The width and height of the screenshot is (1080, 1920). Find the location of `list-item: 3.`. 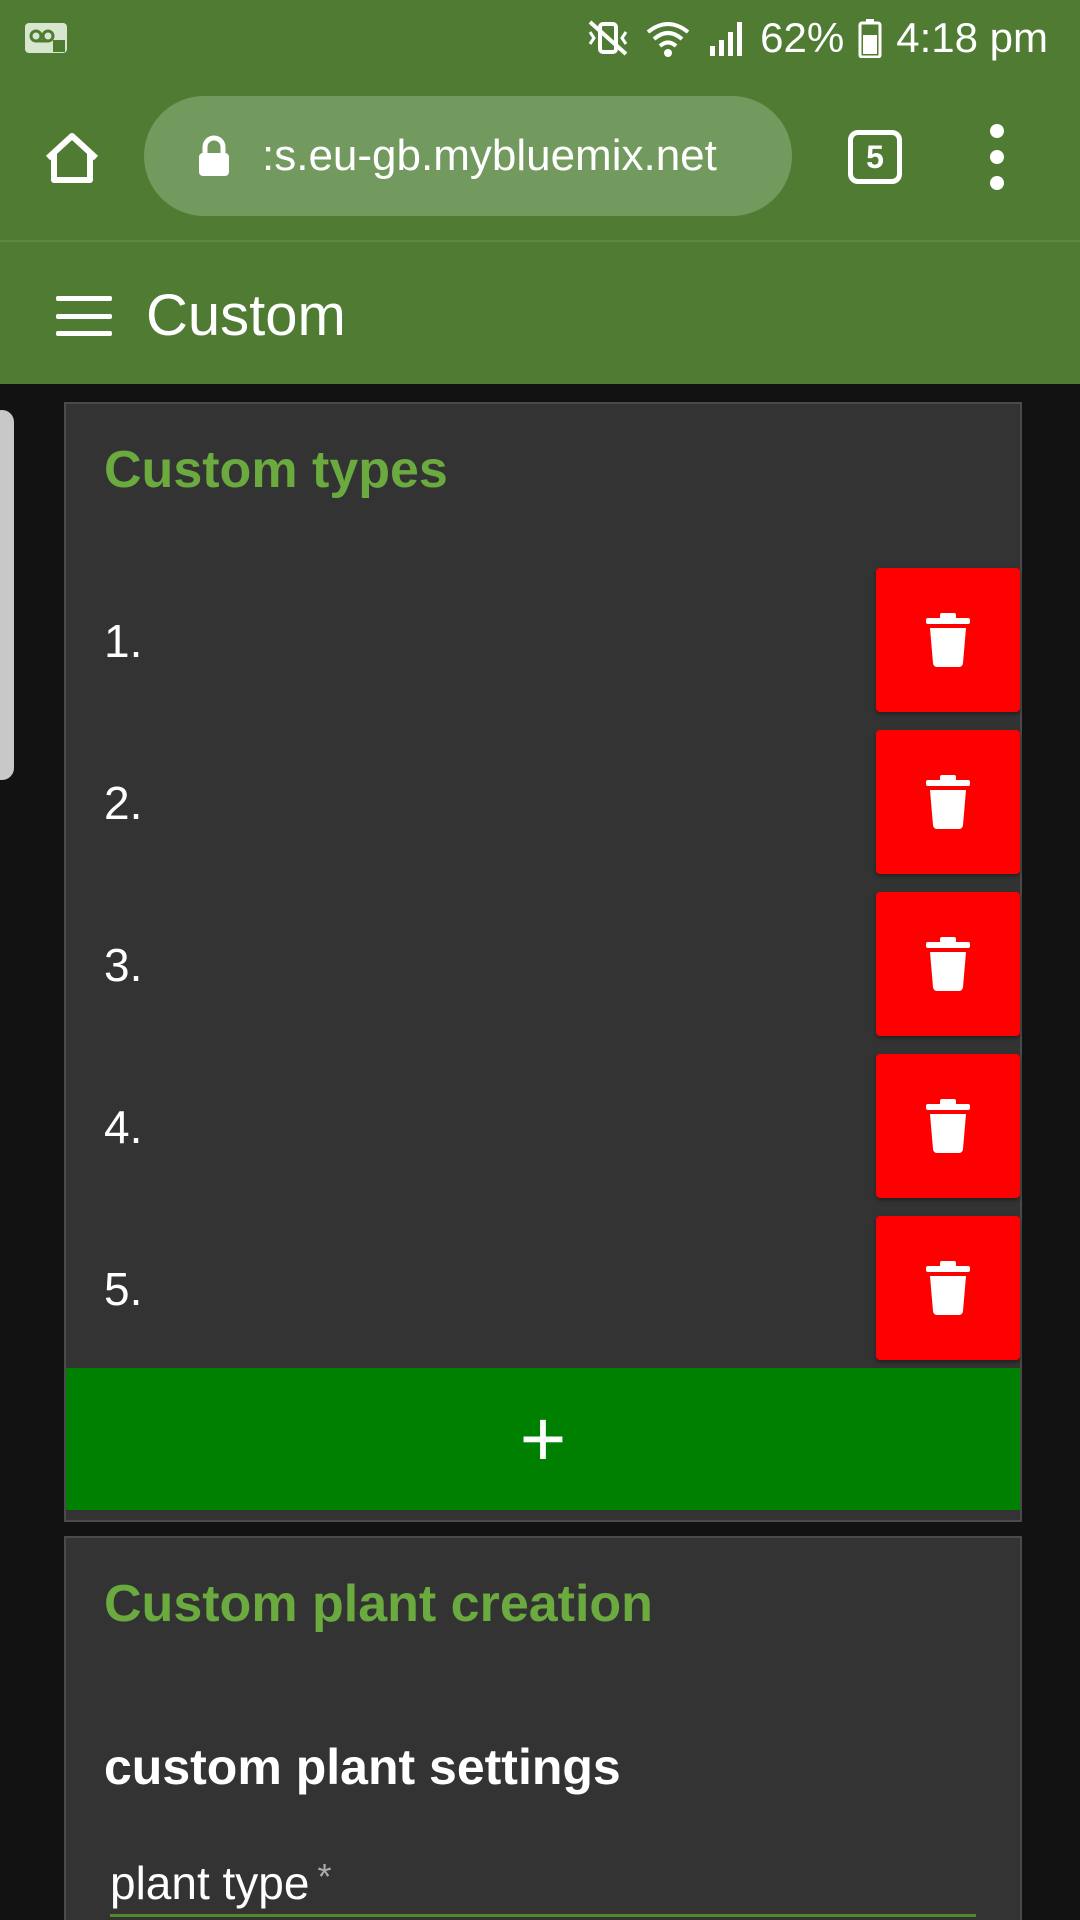

list-item: 3. is located at coordinates (543, 965).